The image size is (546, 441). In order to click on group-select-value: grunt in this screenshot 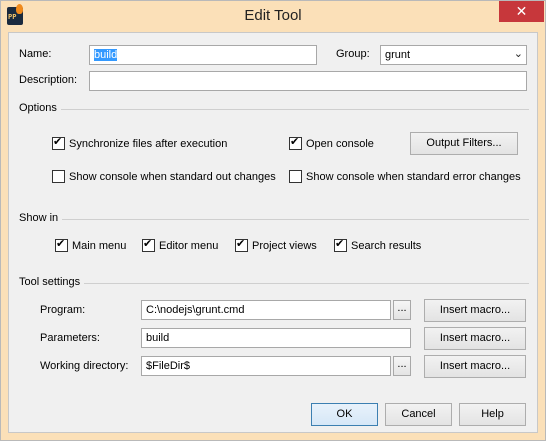, I will do `click(398, 55)`.